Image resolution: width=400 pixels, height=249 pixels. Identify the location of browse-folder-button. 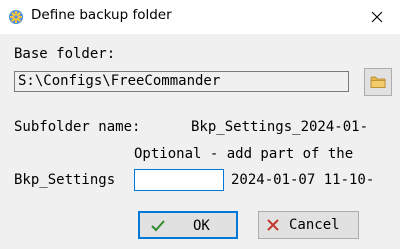
(378, 82).